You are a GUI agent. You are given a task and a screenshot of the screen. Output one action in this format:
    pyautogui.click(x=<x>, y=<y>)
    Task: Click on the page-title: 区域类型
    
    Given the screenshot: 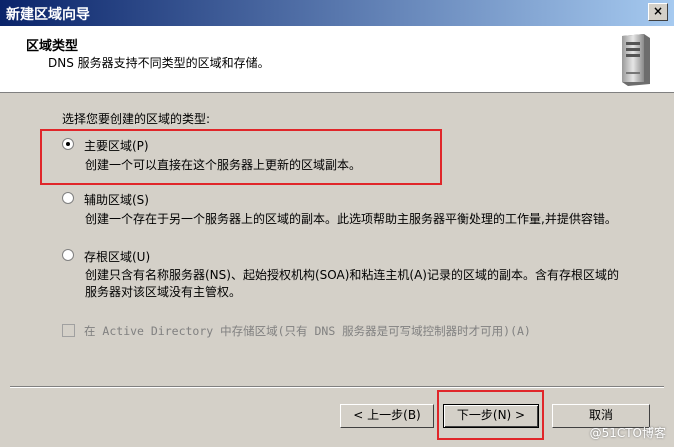 What is the action you would take?
    pyautogui.click(x=52, y=46)
    